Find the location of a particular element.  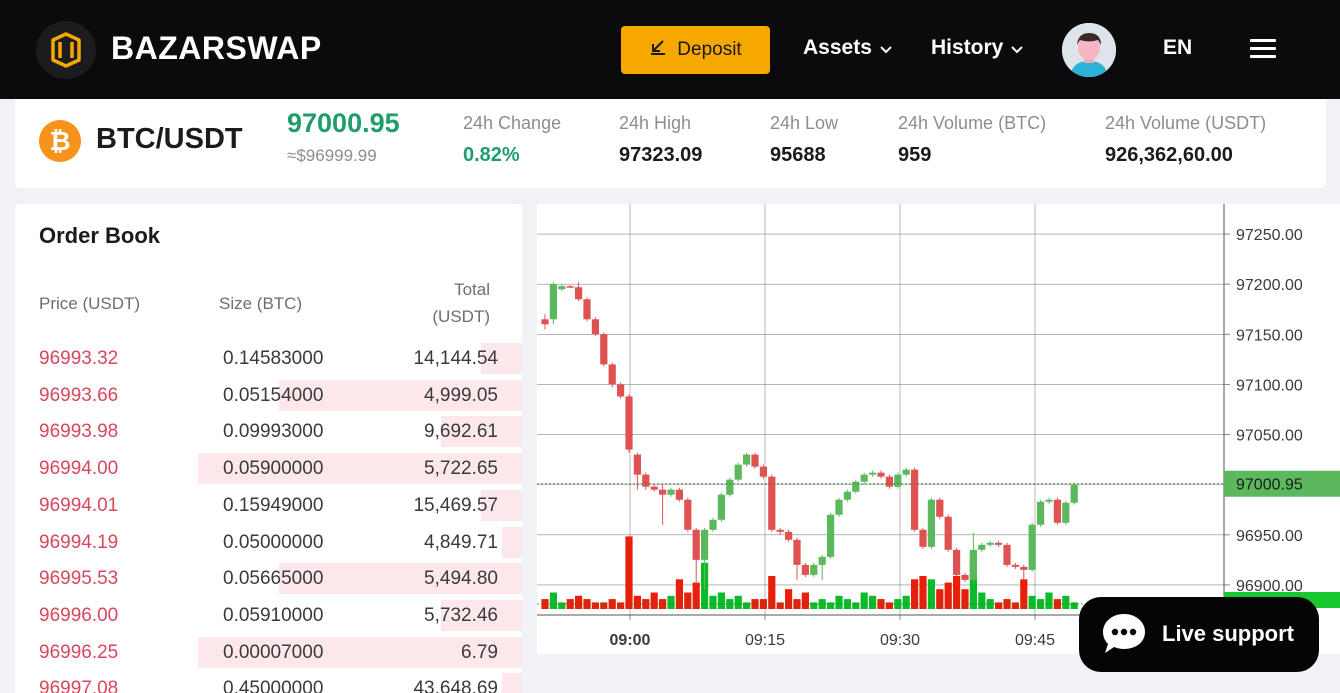

stat-label: 24h High is located at coordinates (655, 123).